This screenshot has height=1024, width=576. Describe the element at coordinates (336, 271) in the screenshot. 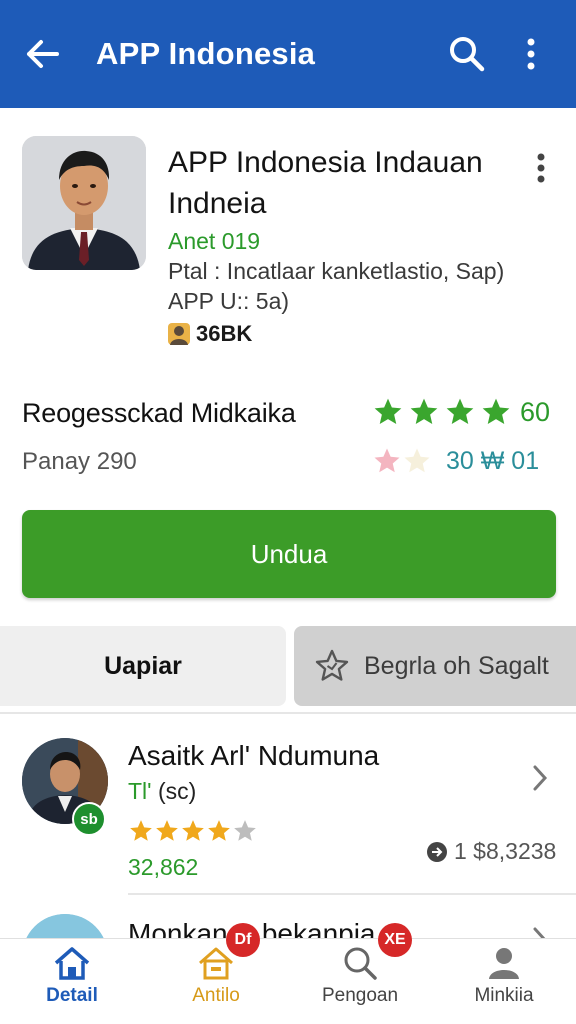

I see `app-meta-line: Ptal : Incatlaar kanketlastio, Sap)` at that location.